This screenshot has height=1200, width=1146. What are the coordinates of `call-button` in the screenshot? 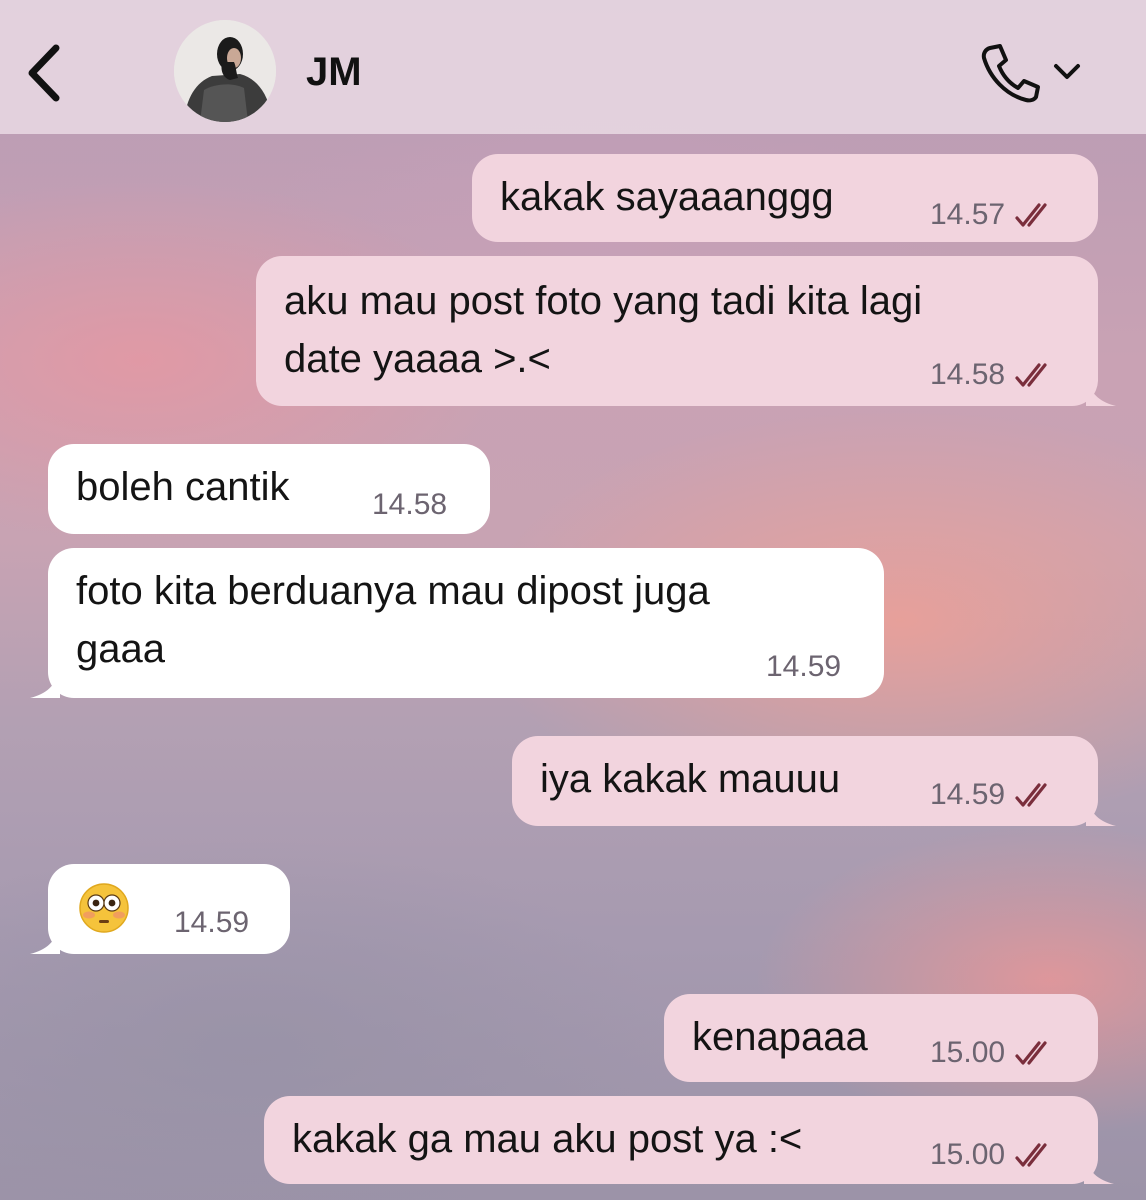 It's located at (1031, 72).